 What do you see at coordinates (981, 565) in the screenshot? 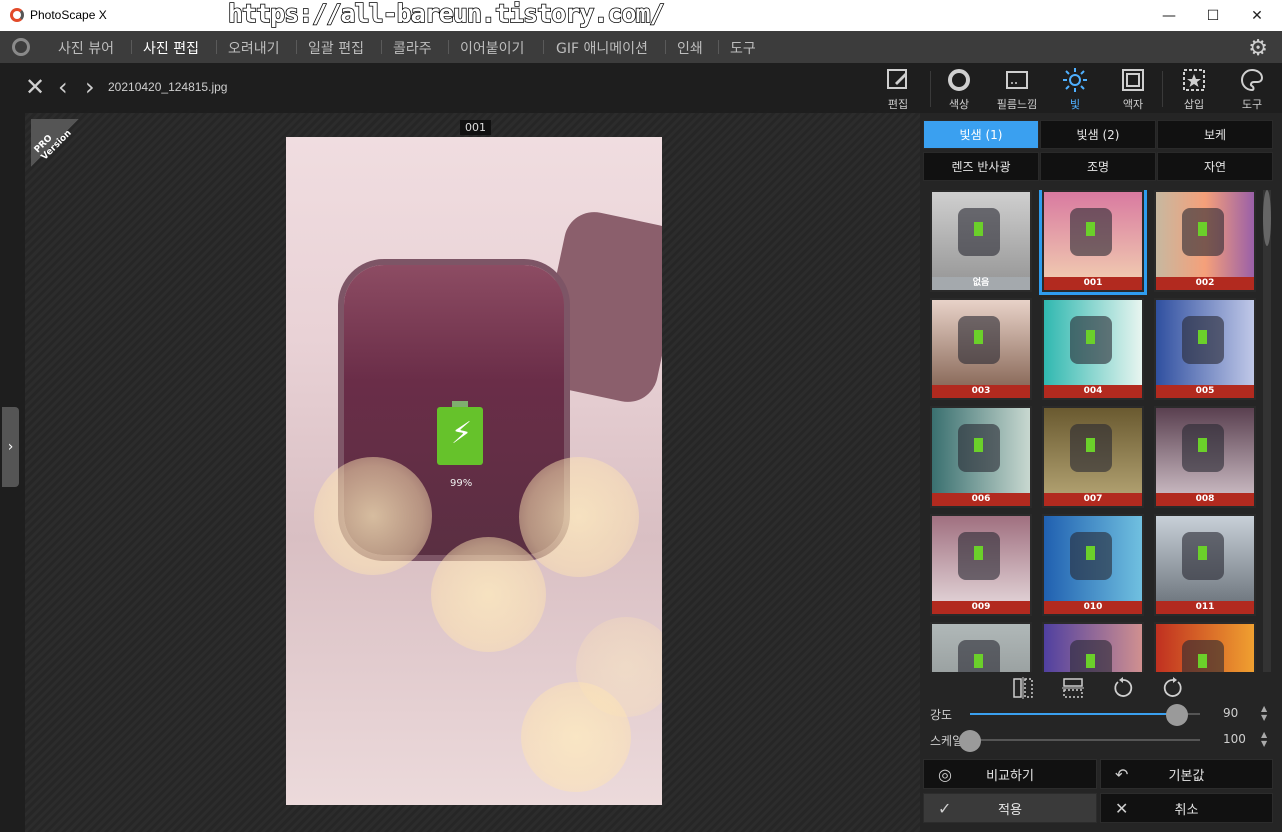
I see `thumbnail-009: 009` at bounding box center [981, 565].